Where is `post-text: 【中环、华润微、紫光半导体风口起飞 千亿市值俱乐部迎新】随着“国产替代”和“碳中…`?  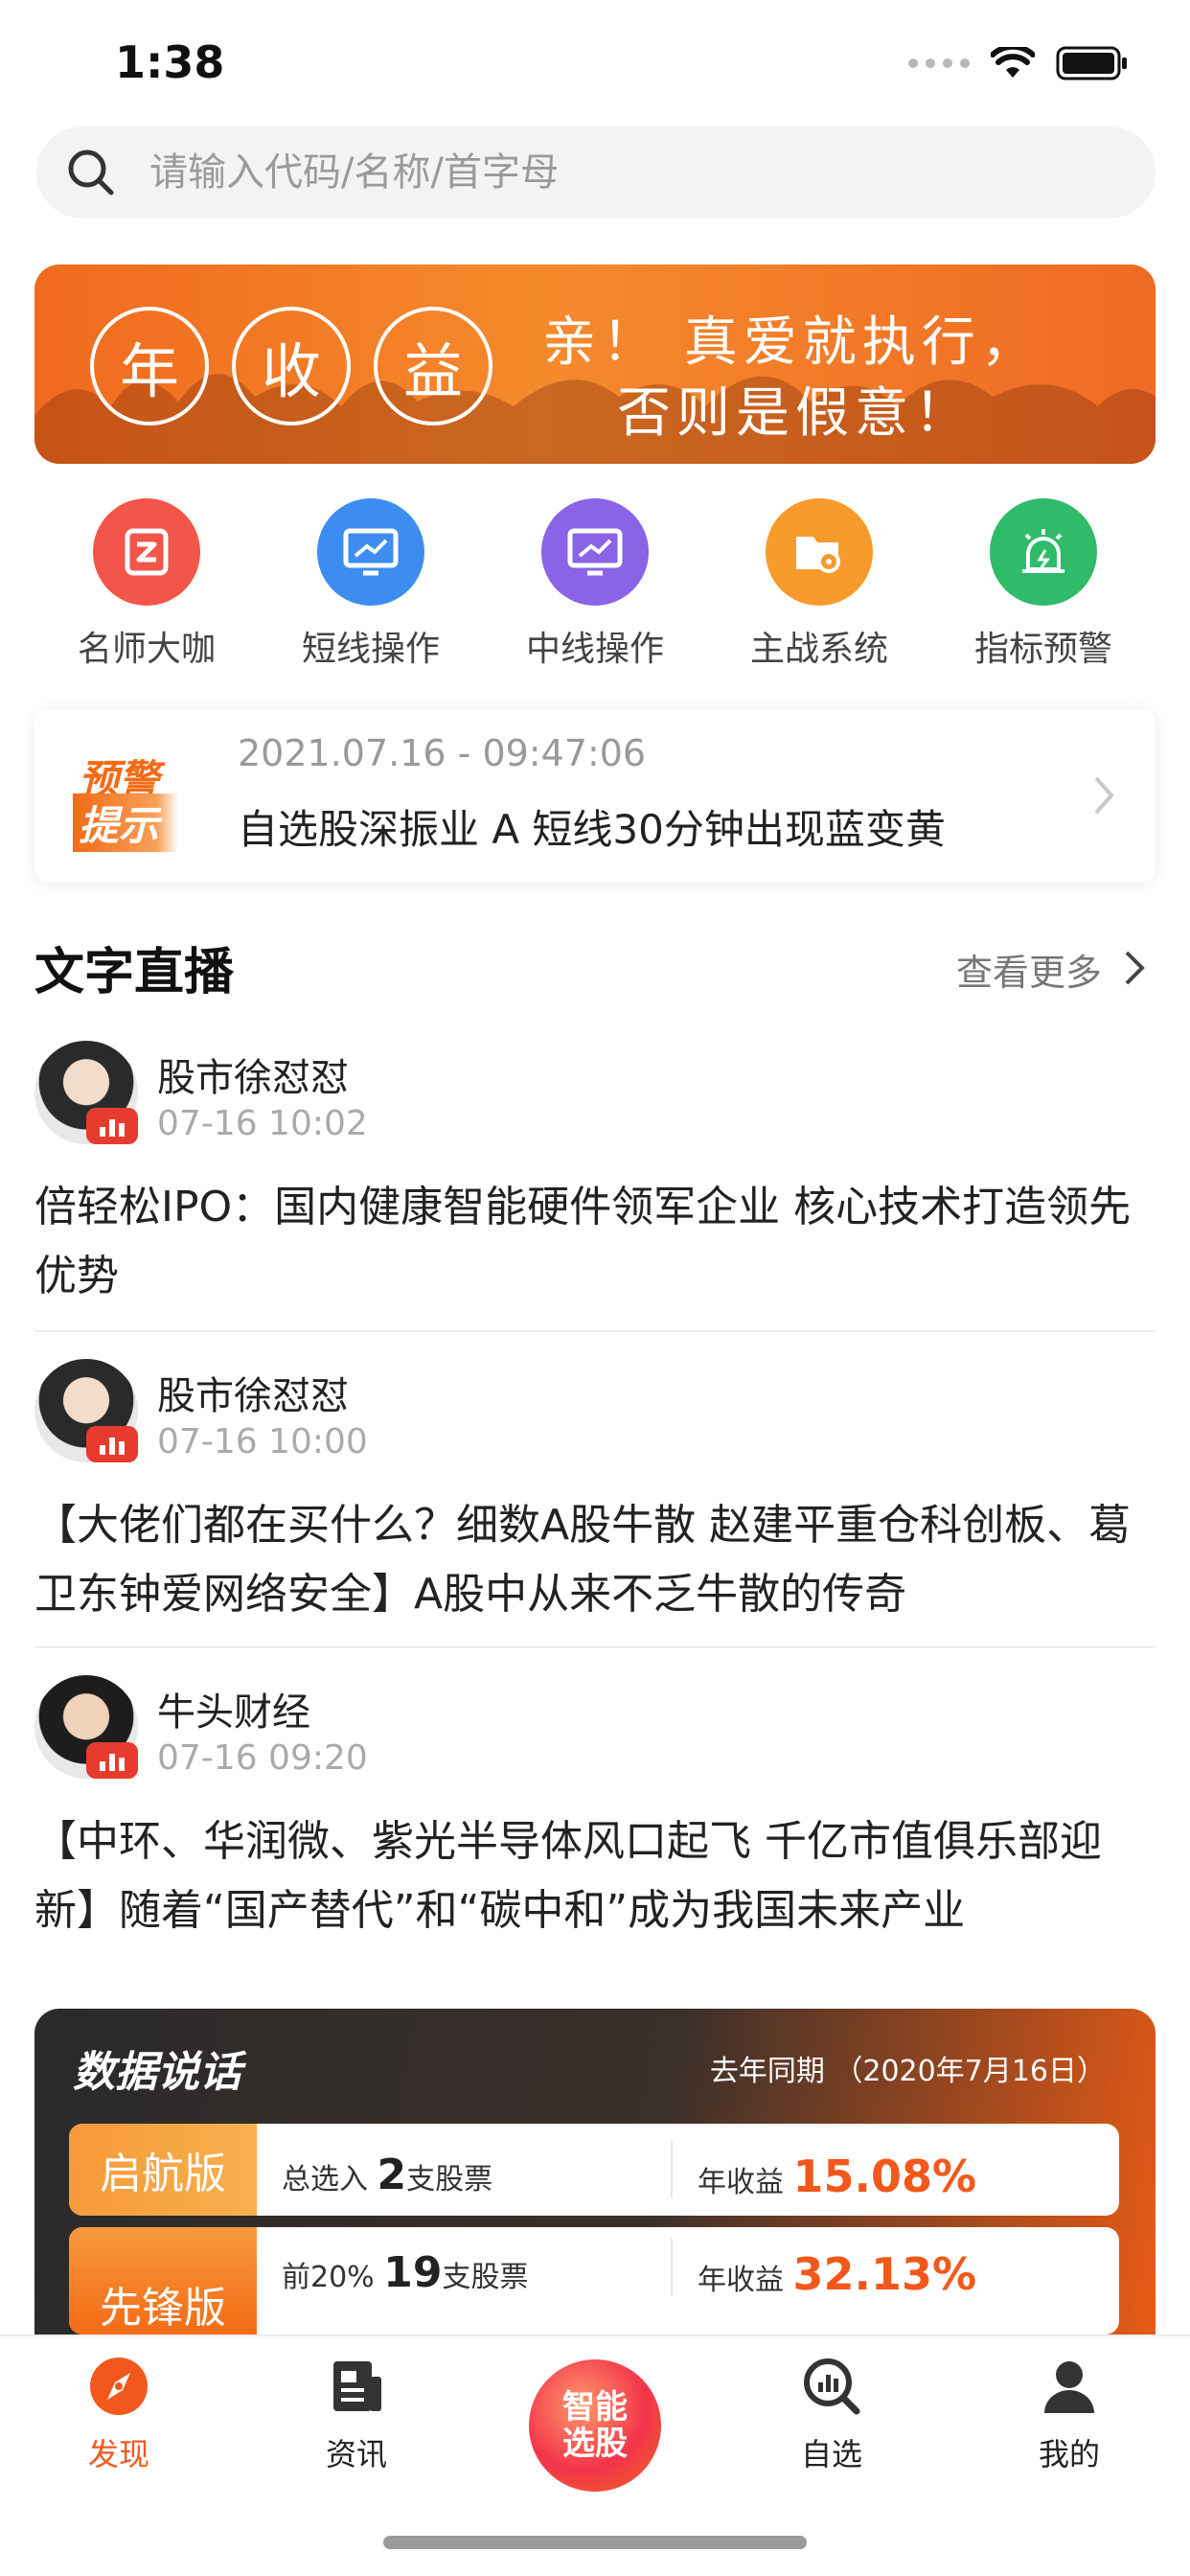
post-text: 【中环、华润微、紫光半导体风口起飞 千亿市值俱乐部迎新】随着“国产替代”和“碳中… is located at coordinates (568, 1876).